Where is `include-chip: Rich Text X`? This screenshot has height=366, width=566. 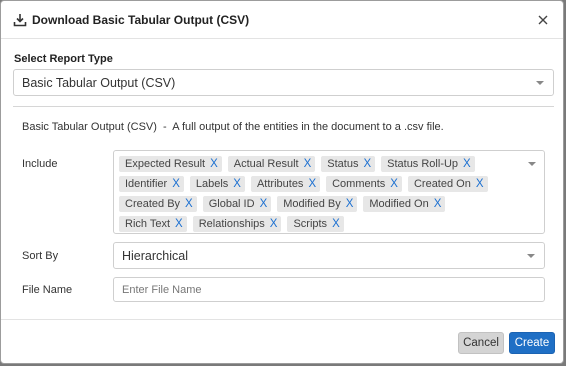 include-chip: Rich Text X is located at coordinates (153, 224).